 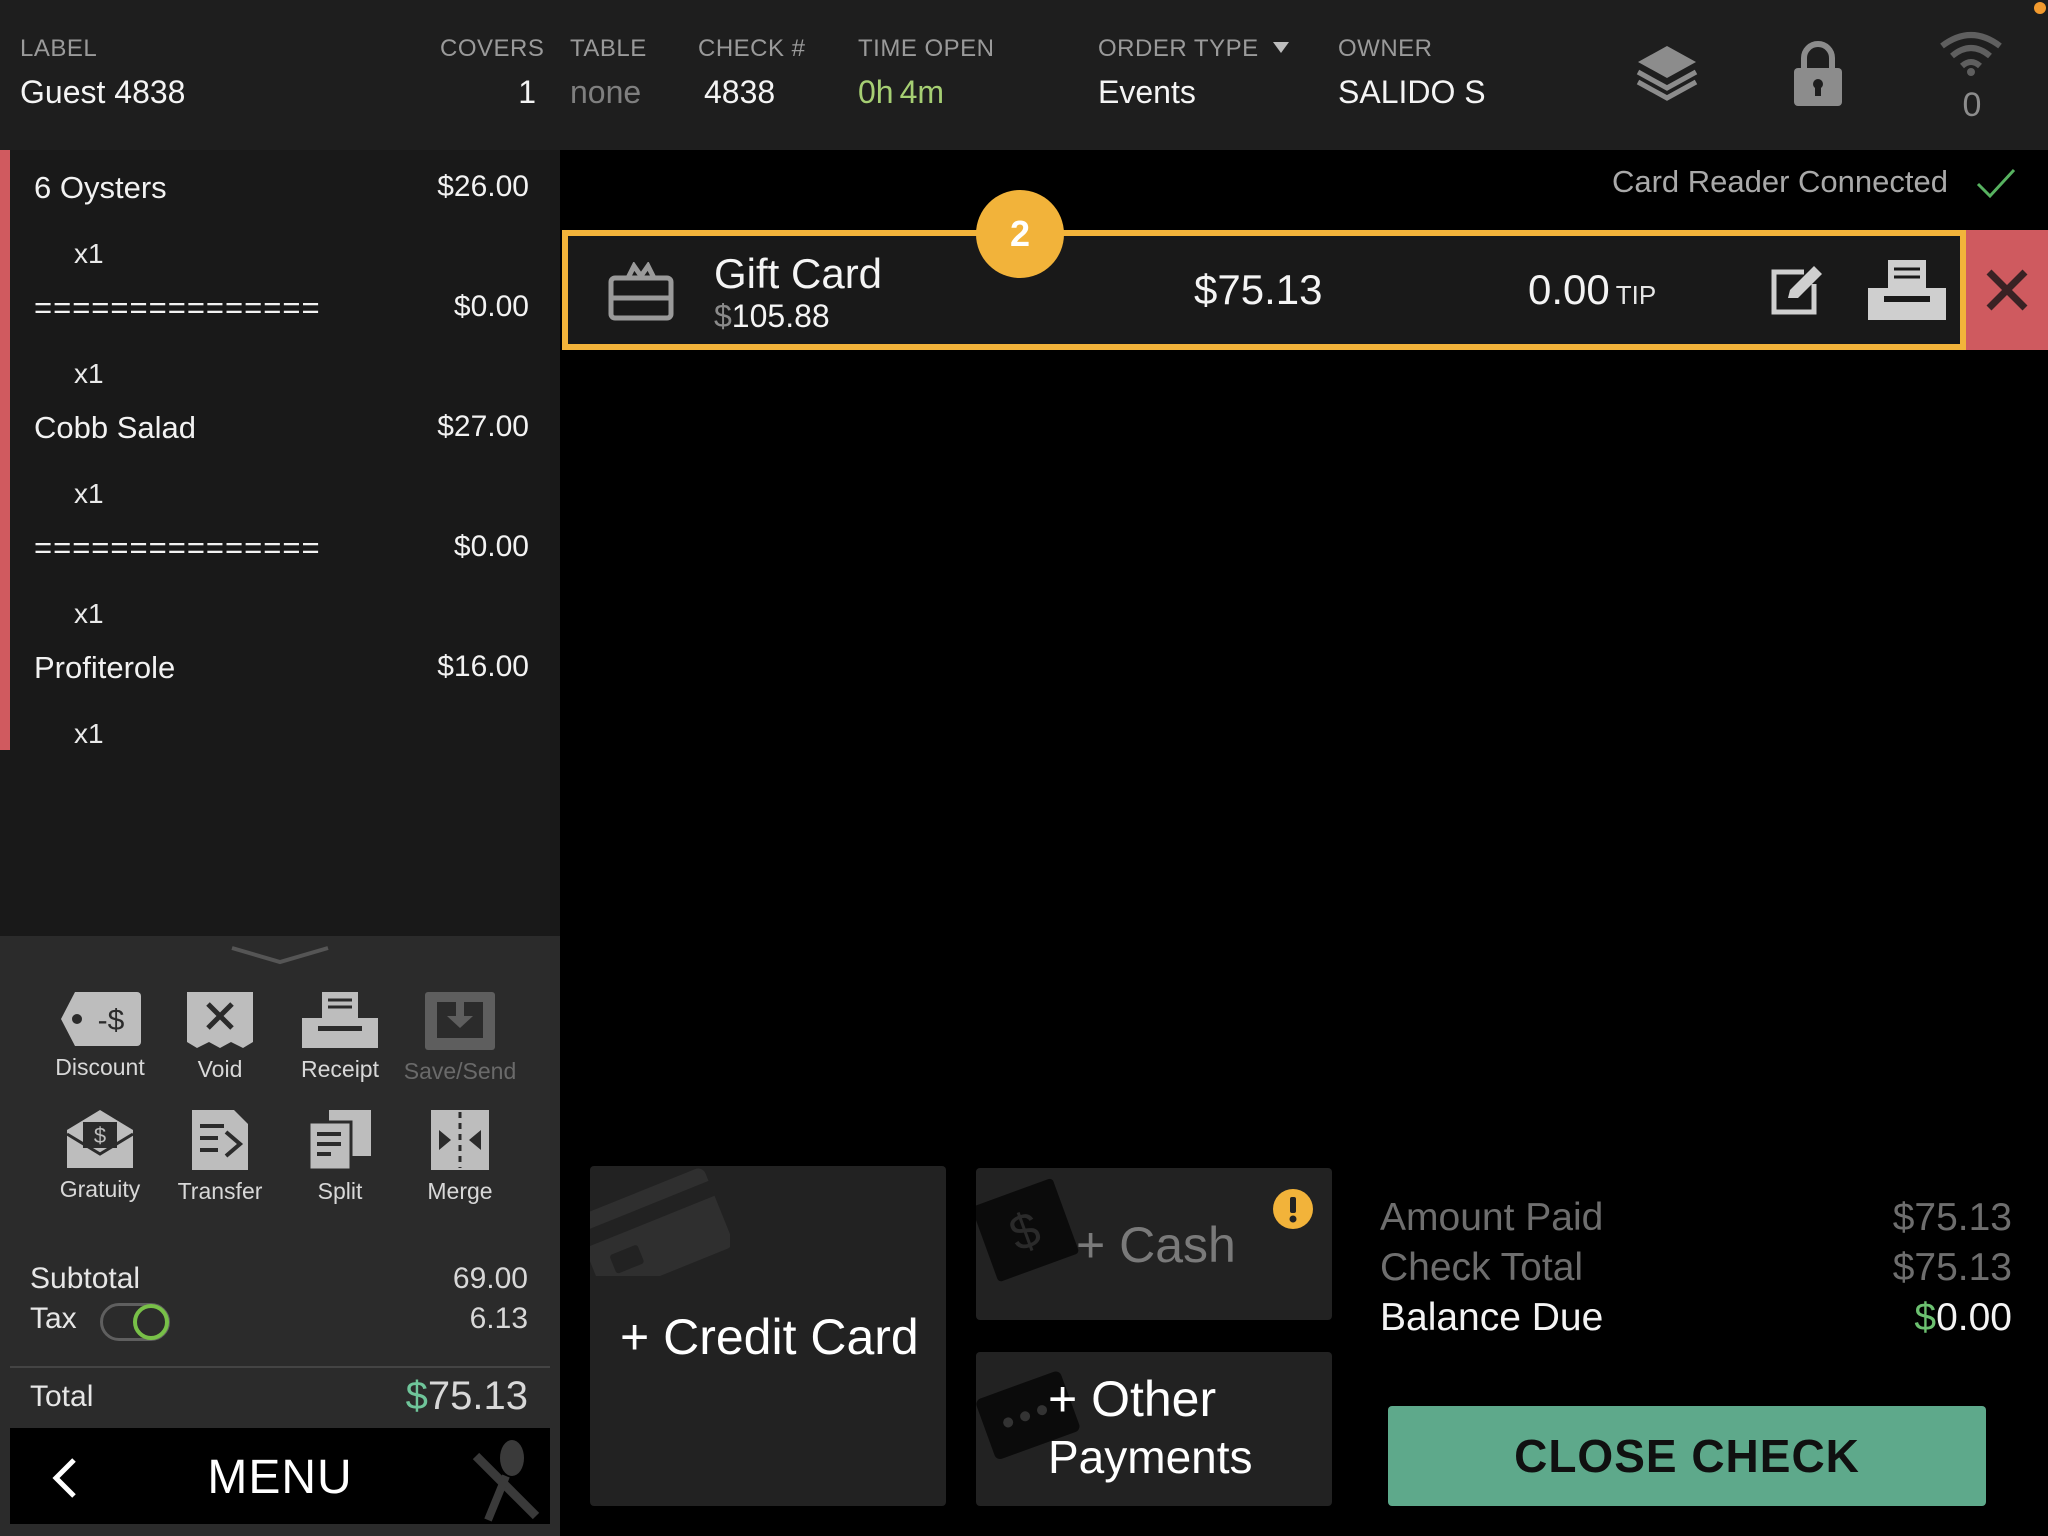 I want to click on time-open-value: 0h 4m, so click(x=926, y=92).